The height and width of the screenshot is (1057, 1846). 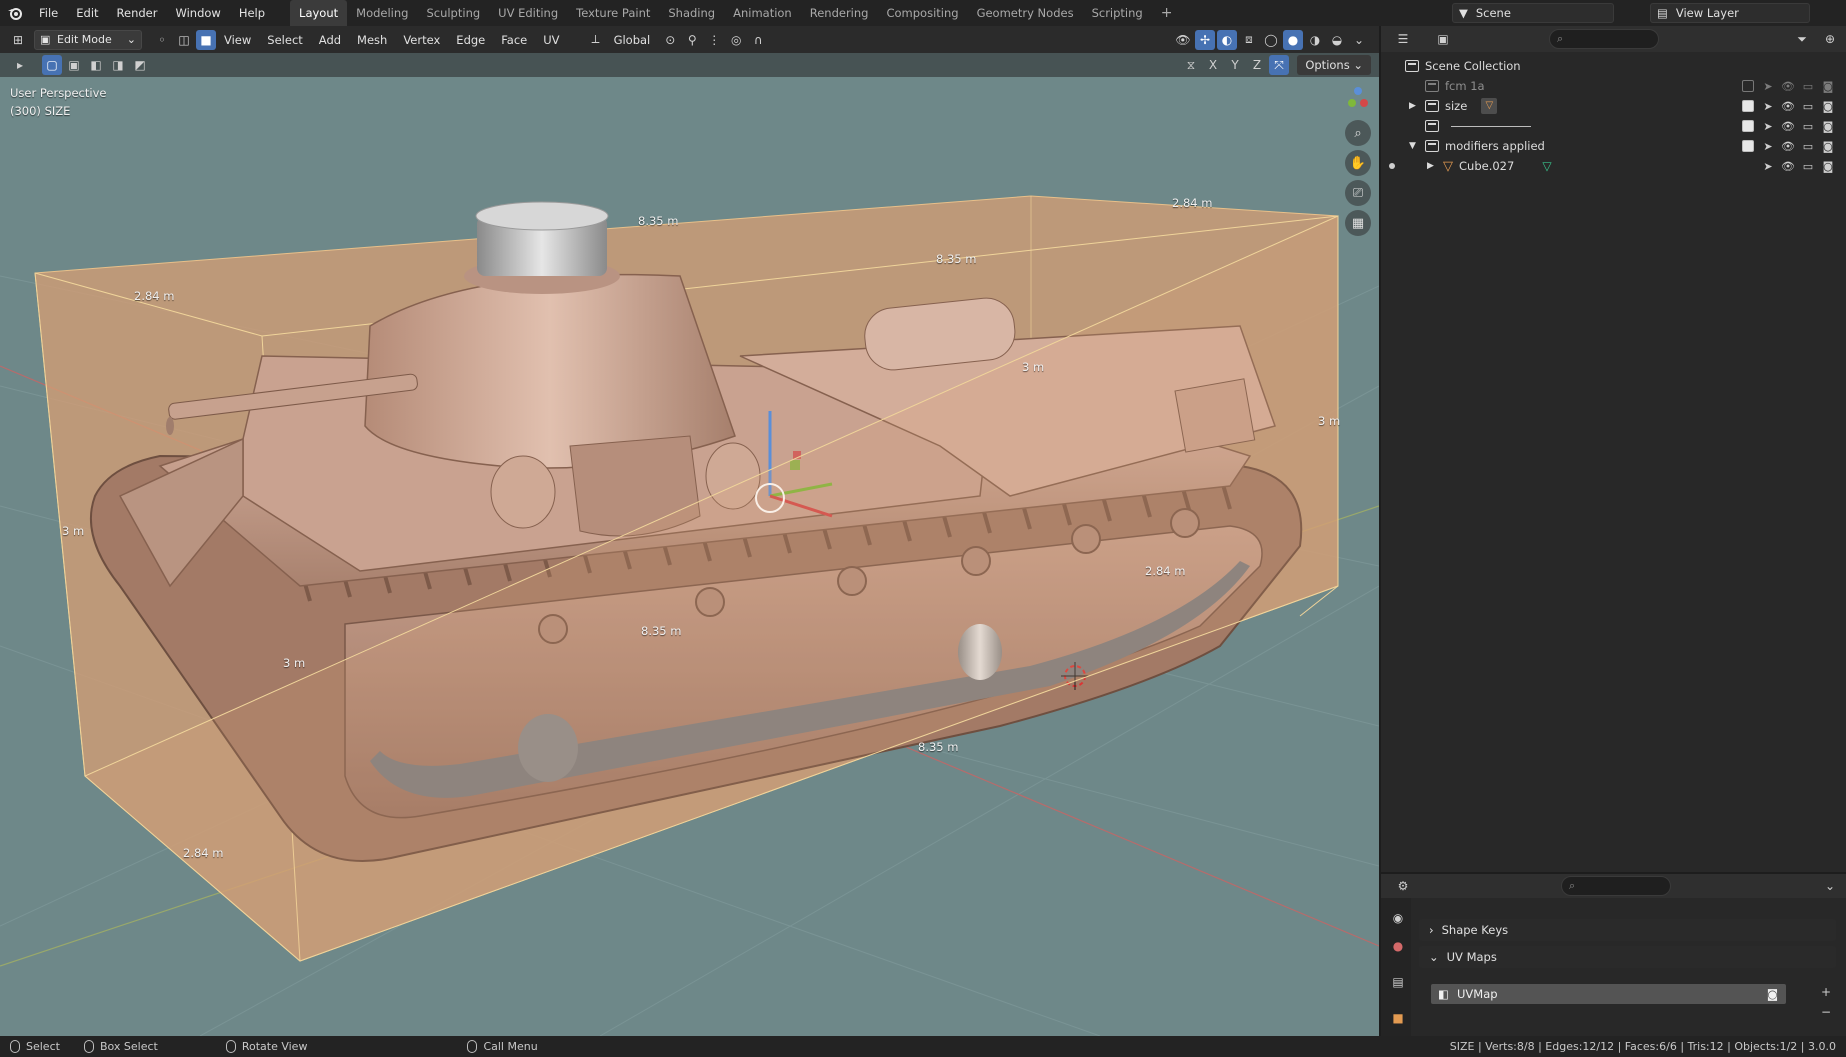 I want to click on menu-render: Render, so click(x=137, y=13).